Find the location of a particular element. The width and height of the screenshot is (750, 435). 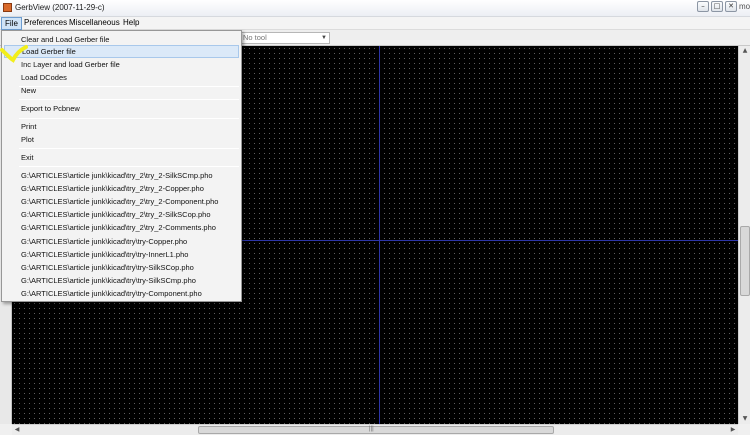

title-bar: GerbView (2007-11-29-c) – □ ✕ mo is located at coordinates (375, 8).